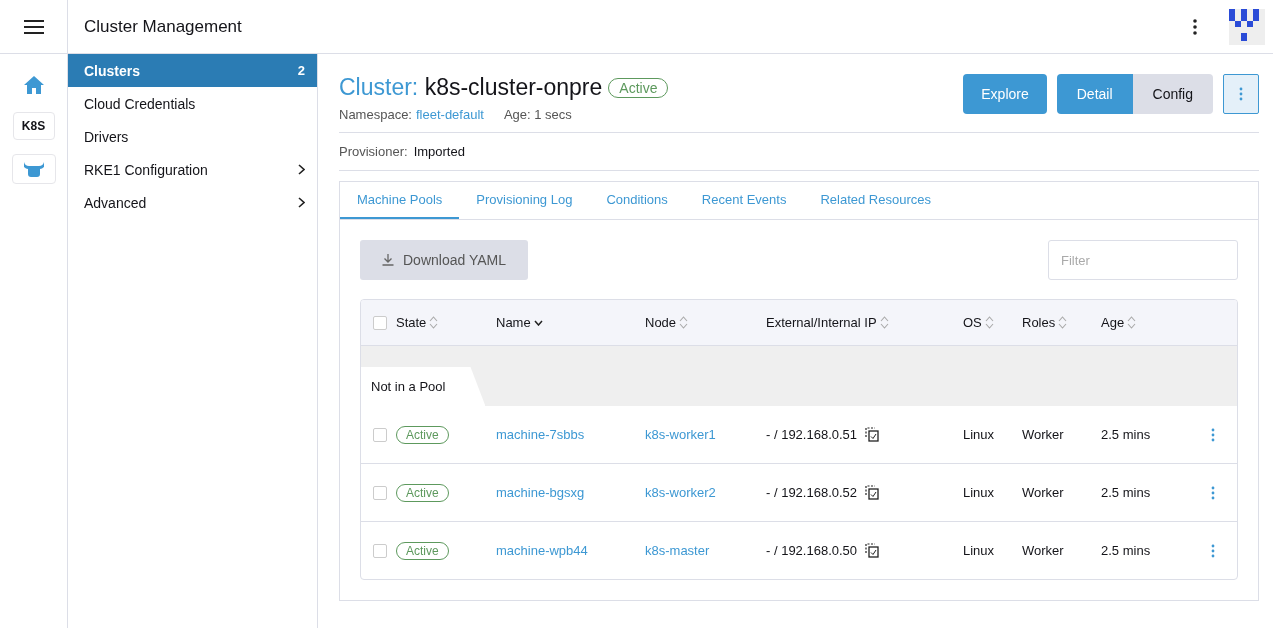  I want to click on column-header: OS, so click(992, 322).